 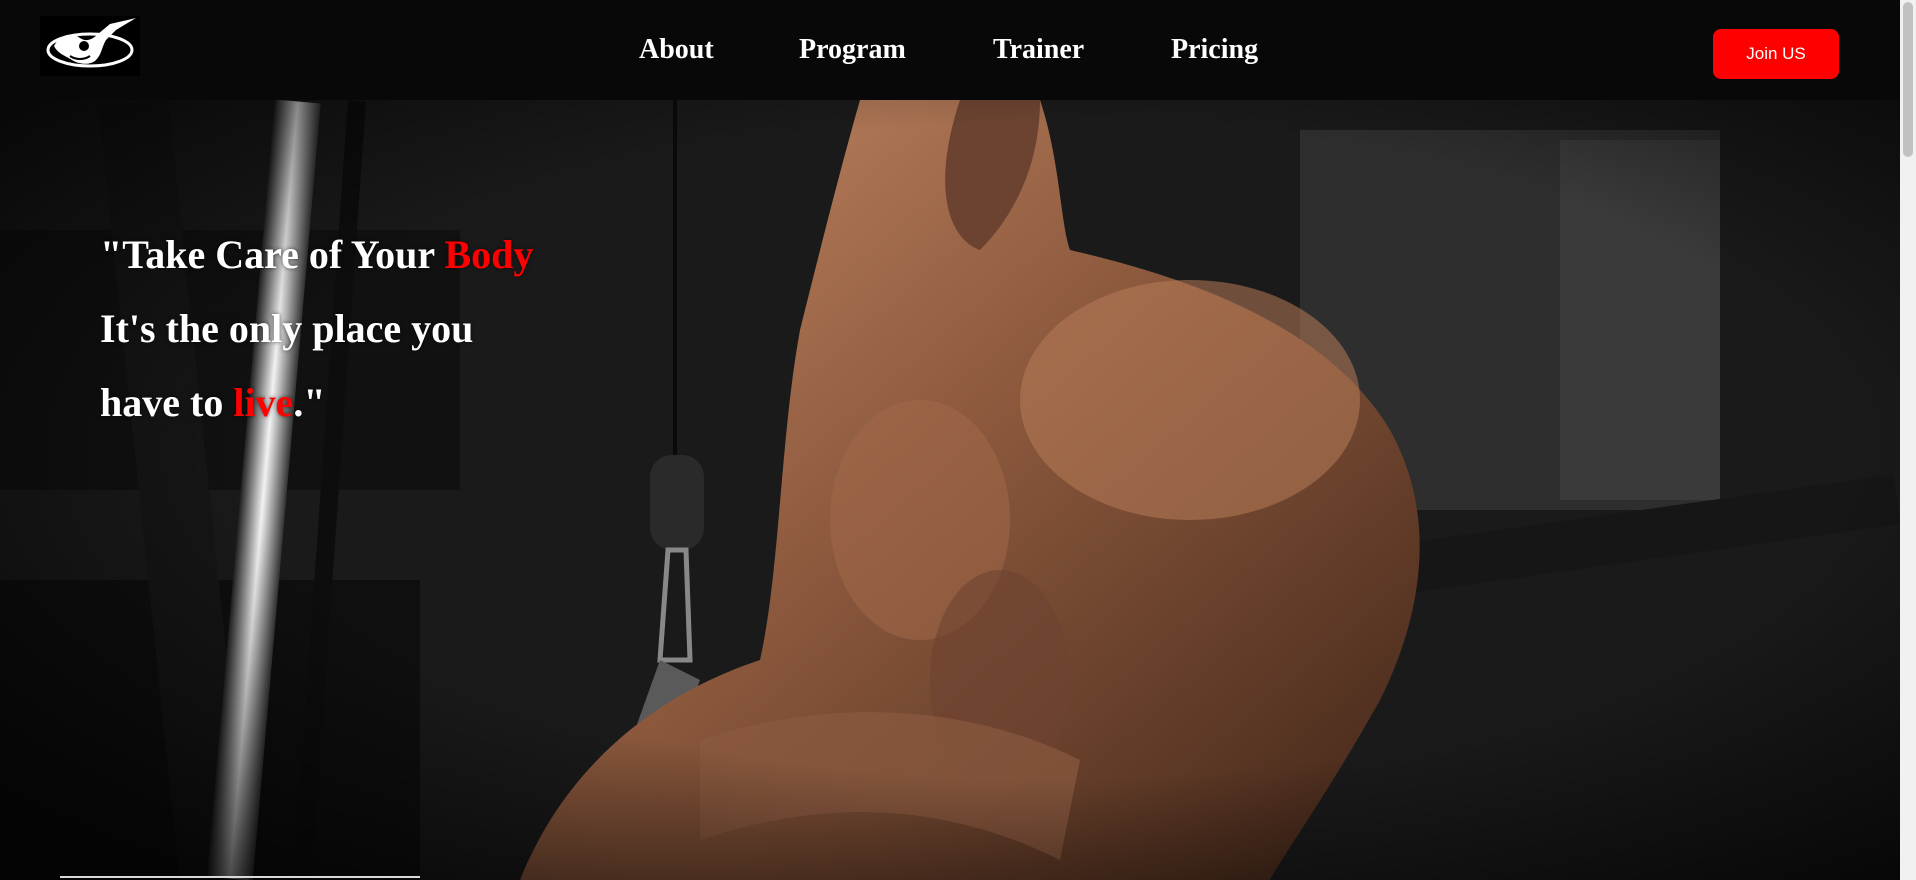 I want to click on quote-line-3-end: .", so click(x=309, y=402).